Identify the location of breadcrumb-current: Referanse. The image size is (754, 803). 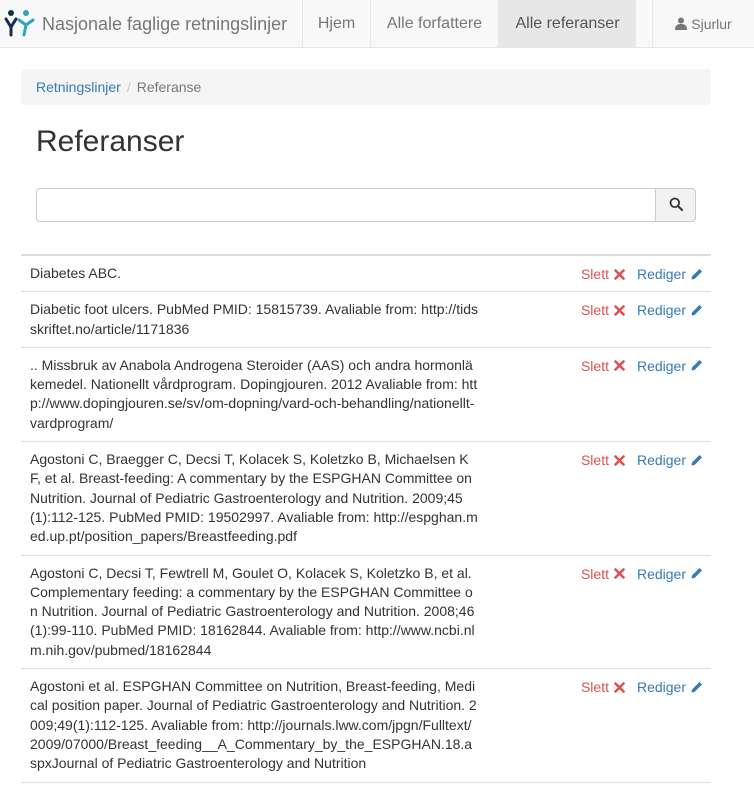
(169, 87).